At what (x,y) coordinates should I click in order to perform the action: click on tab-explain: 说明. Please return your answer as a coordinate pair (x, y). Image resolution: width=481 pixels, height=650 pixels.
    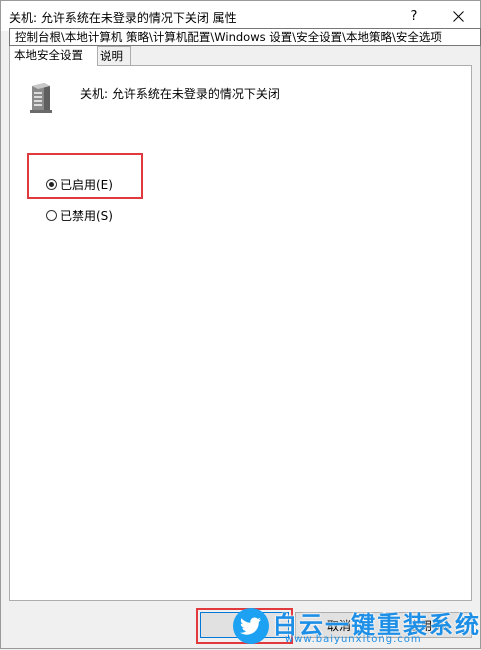
    Looking at the image, I should click on (114, 56).